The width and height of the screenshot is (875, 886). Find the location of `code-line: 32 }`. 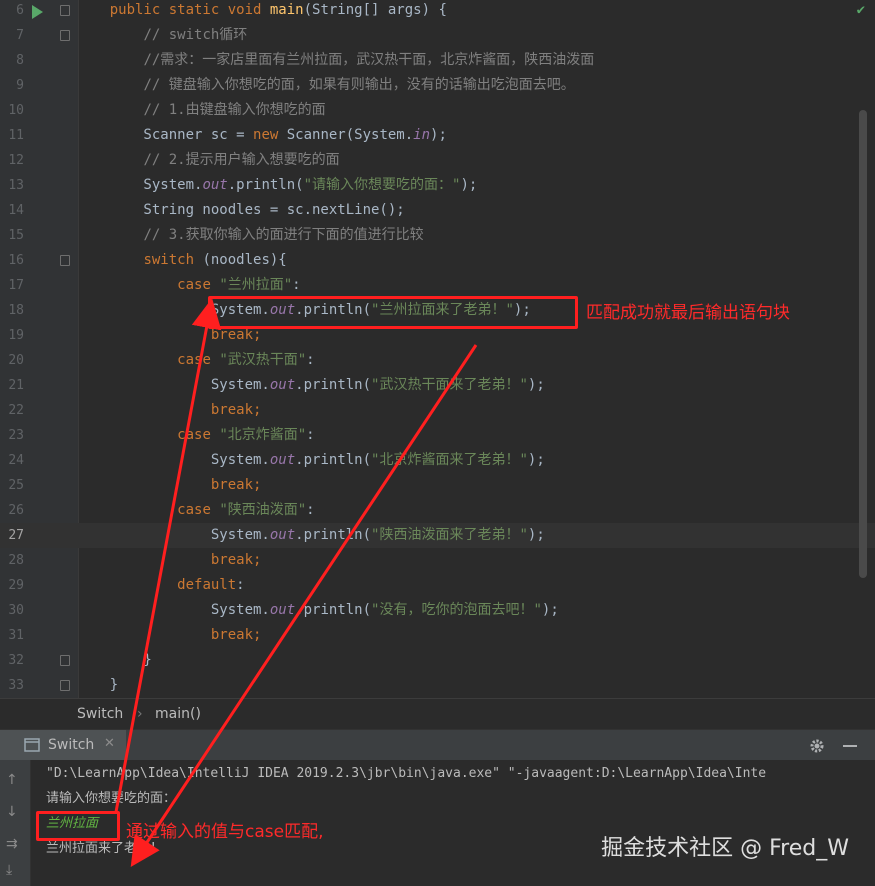

code-line: 32 } is located at coordinates (437, 660).